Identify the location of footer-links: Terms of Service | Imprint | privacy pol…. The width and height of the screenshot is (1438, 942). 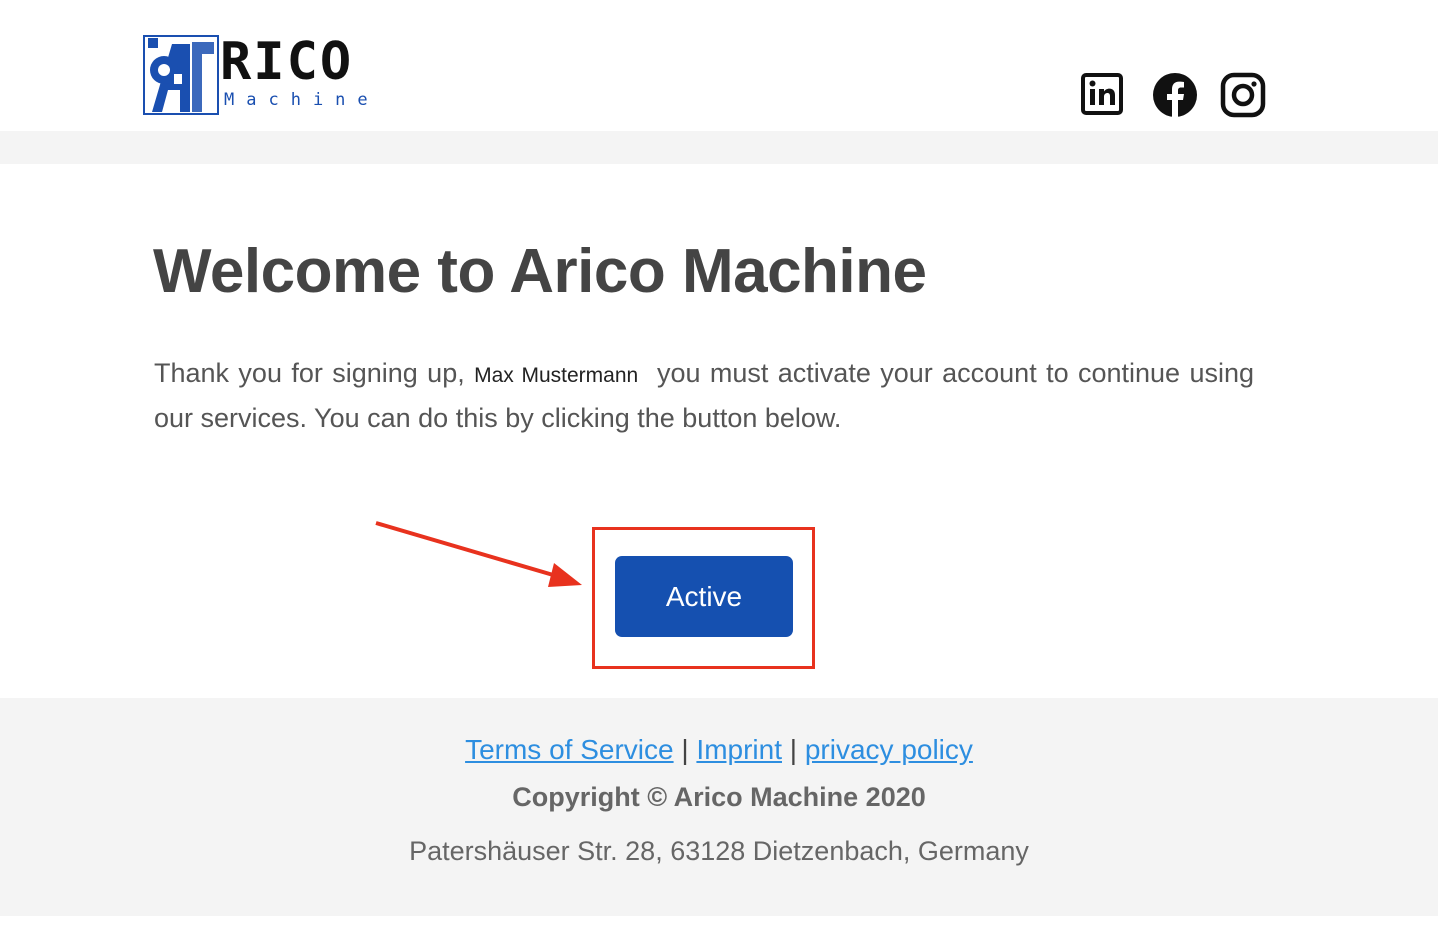
(719, 750).